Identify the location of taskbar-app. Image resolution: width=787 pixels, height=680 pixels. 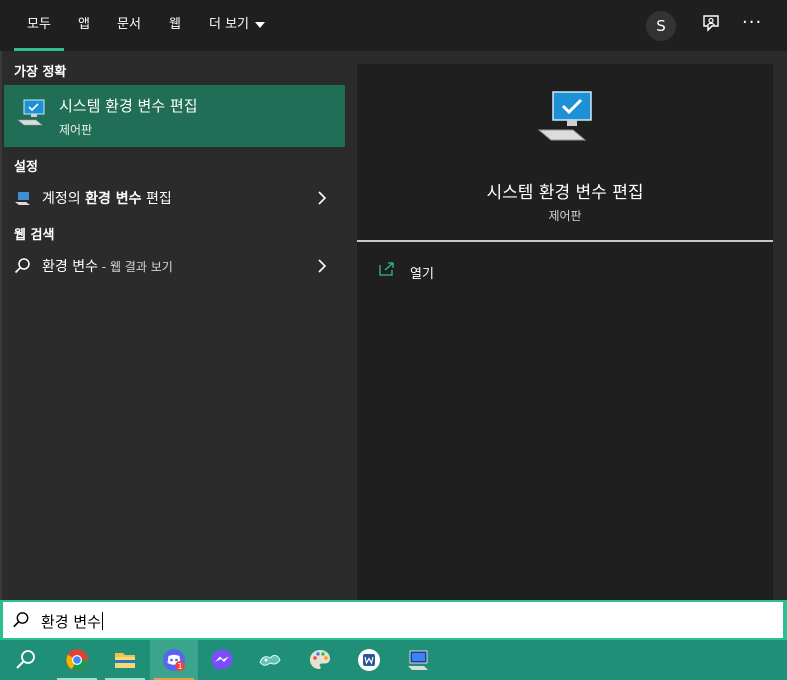
(270, 660).